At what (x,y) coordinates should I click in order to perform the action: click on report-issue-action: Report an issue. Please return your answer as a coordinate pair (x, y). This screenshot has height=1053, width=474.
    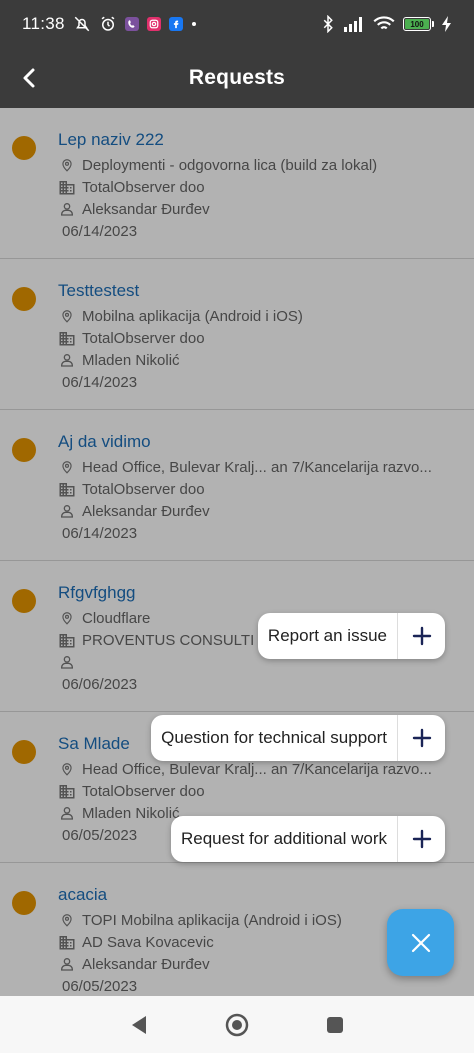
    Looking at the image, I should click on (351, 636).